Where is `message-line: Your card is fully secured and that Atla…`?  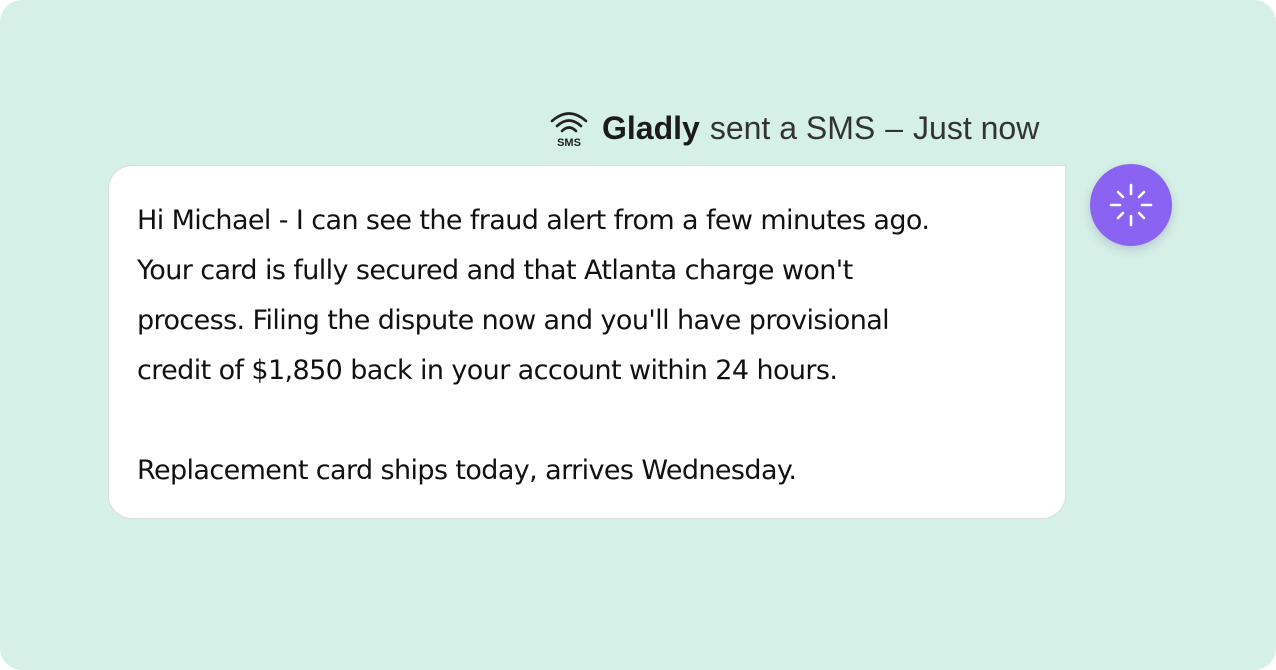 message-line: Your card is fully secured and that Atla… is located at coordinates (495, 270).